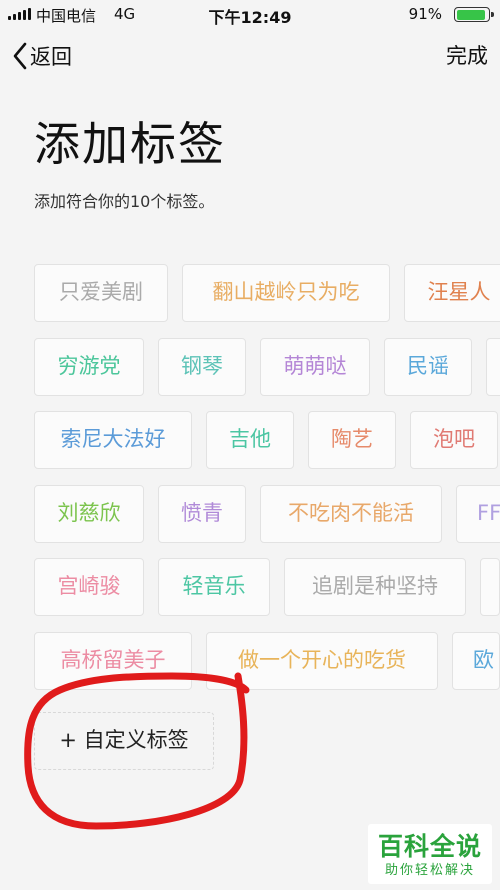  I want to click on page-title: 添加标签, so click(130, 144).